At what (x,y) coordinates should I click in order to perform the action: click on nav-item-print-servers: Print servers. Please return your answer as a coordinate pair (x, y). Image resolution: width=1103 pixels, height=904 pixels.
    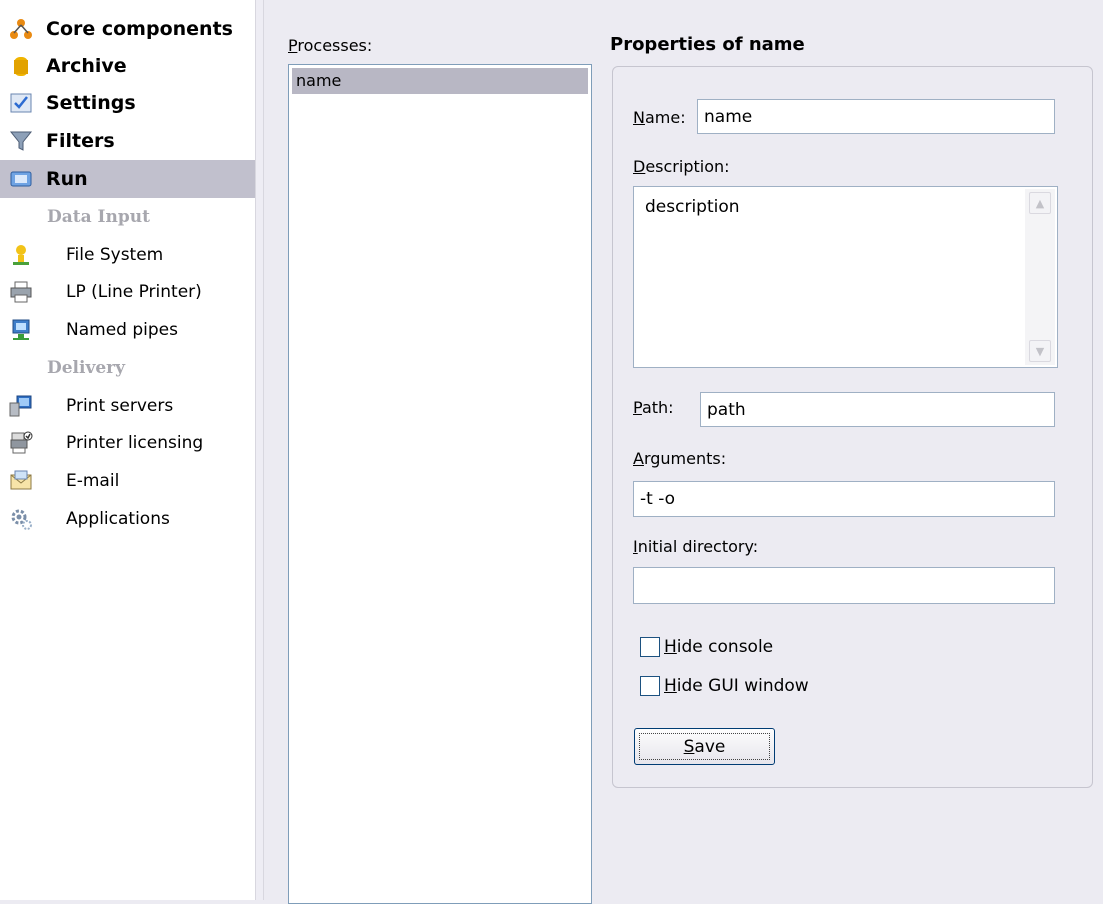
    Looking at the image, I should click on (127, 406).